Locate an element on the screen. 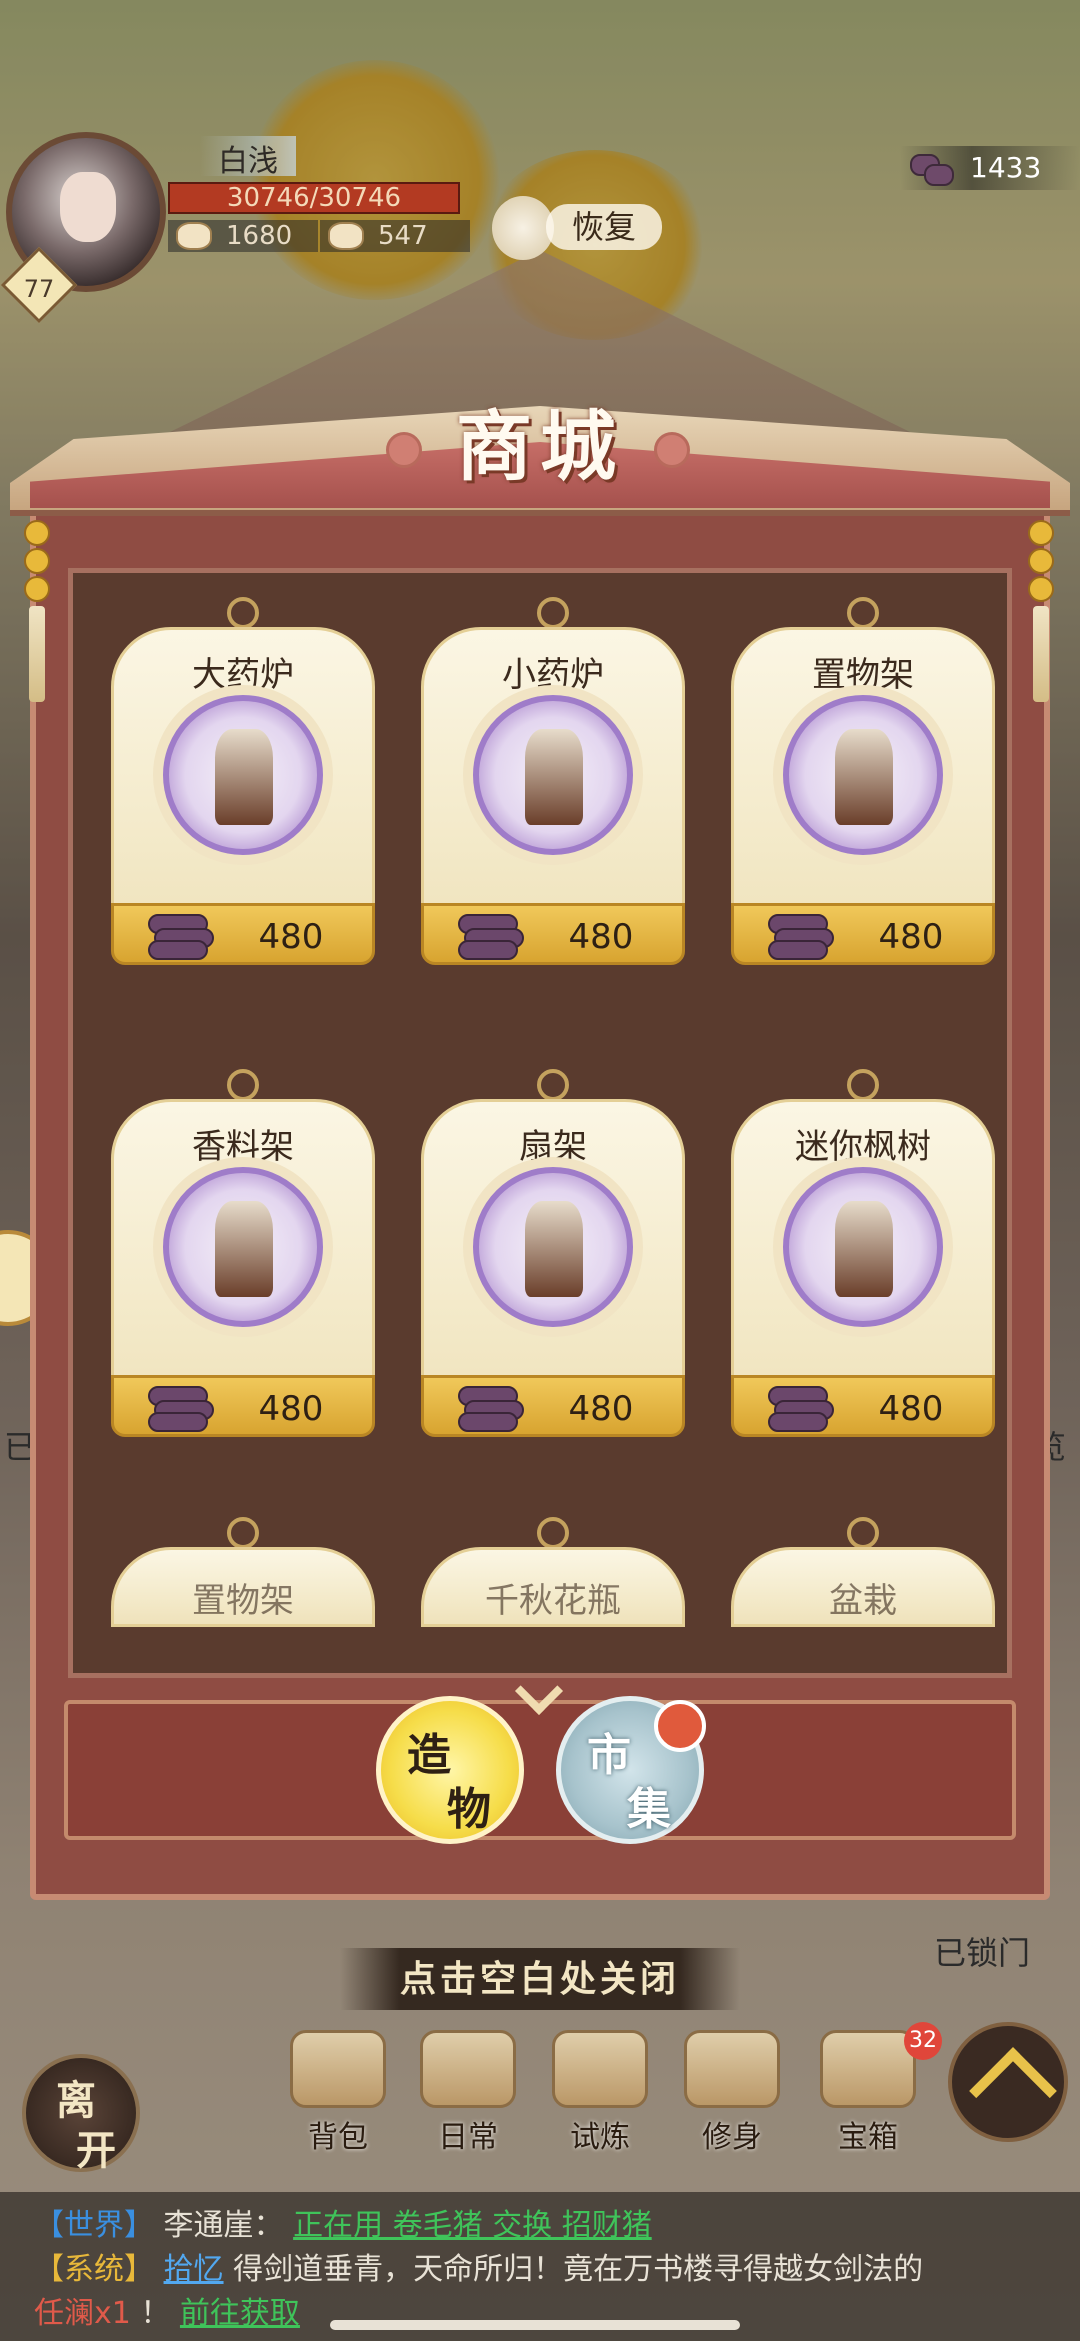 The image size is (1080, 2341). shop-item-card: 小药炉 480 is located at coordinates (553, 785).